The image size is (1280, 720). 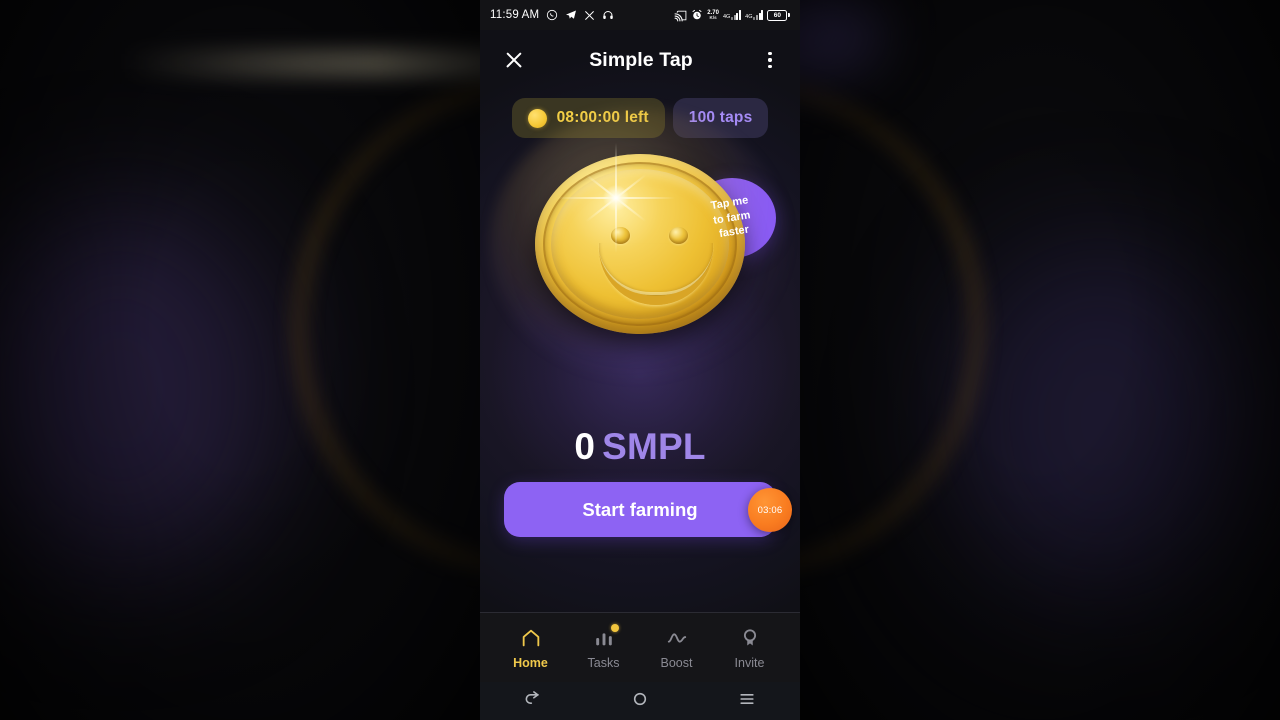 I want to click on nav-item-invite: Invite, so click(x=750, y=648).